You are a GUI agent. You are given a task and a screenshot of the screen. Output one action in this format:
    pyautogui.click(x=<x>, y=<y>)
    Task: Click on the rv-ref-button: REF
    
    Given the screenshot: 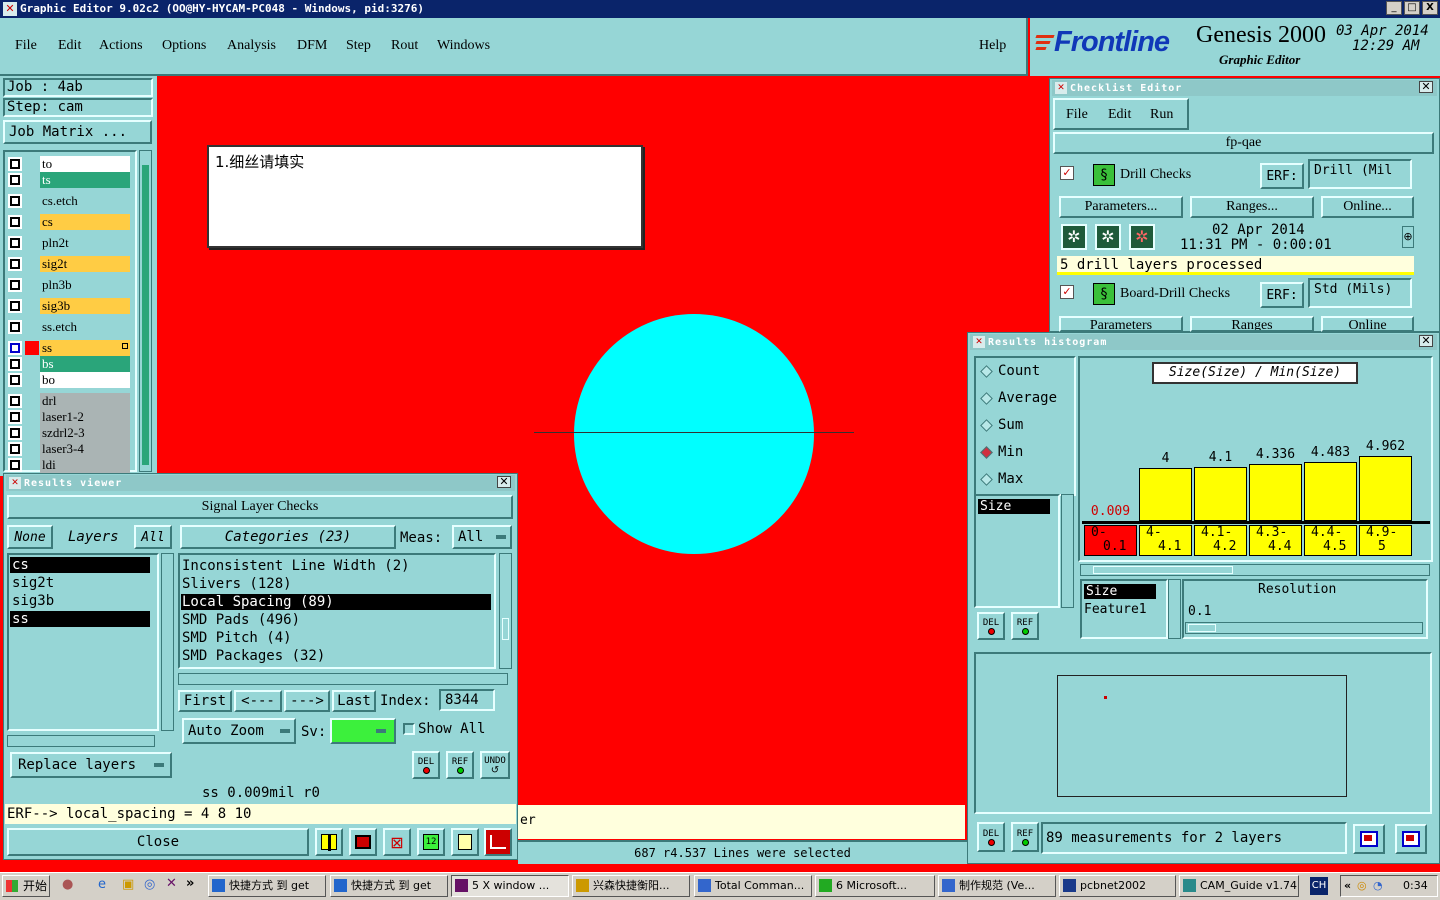 What is the action you would take?
    pyautogui.click(x=460, y=765)
    